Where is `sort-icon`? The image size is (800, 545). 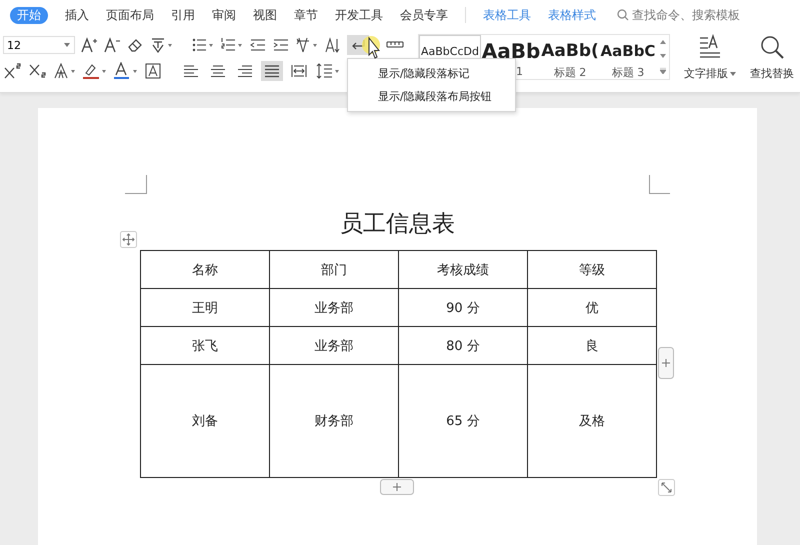
sort-icon is located at coordinates (333, 45).